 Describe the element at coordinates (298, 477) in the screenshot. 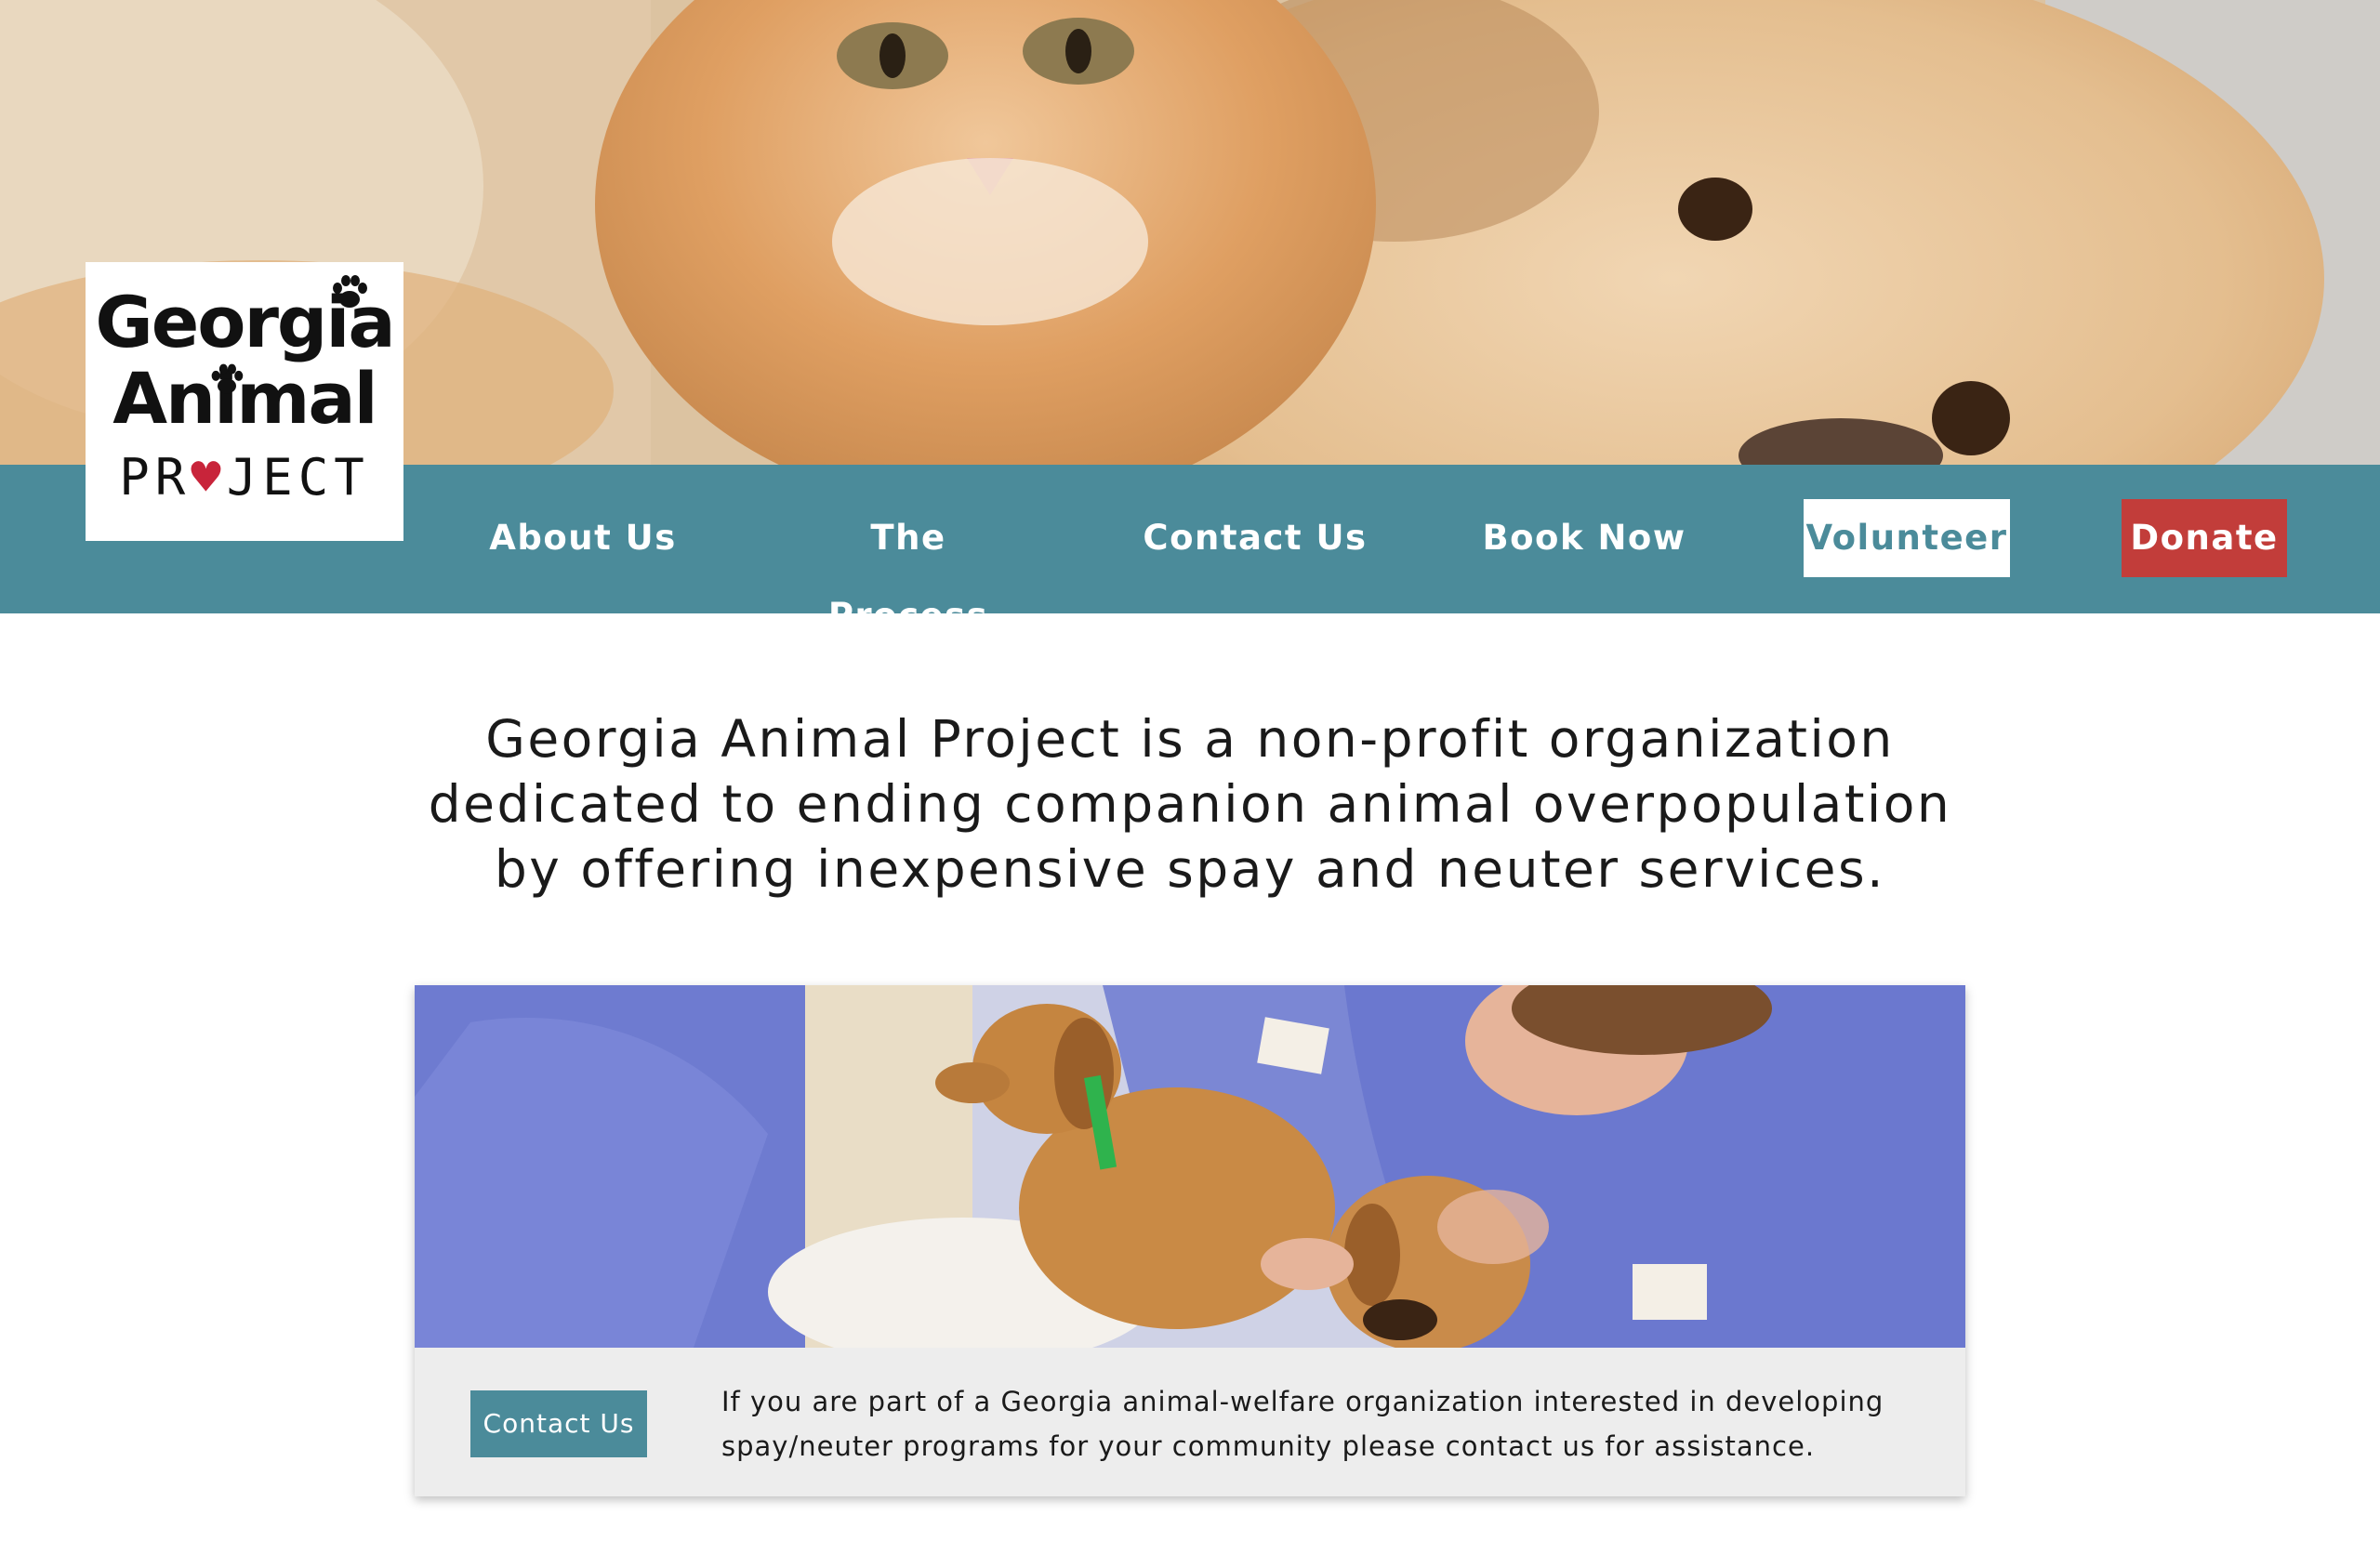

I see `logo-project-part2: JECT` at that location.